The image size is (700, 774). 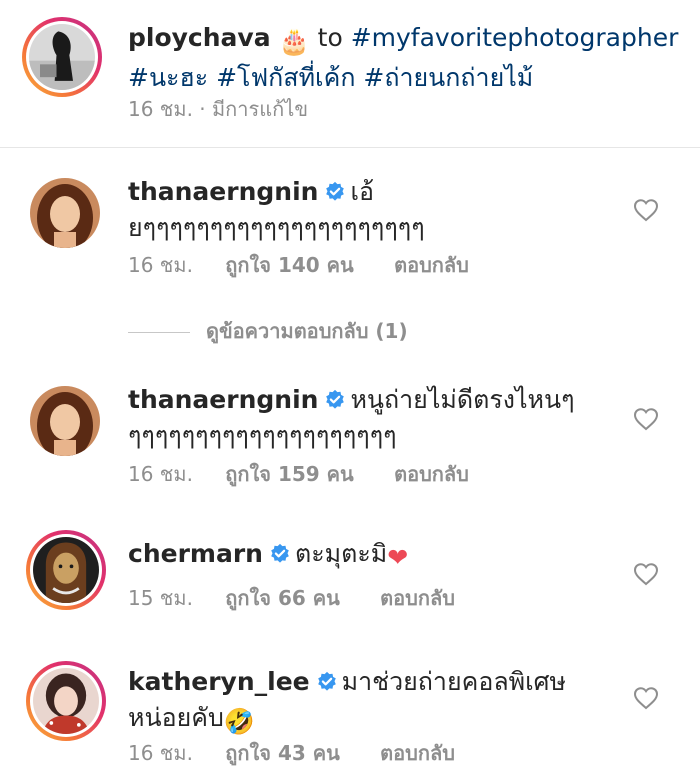 What do you see at coordinates (260, 109) in the screenshot?
I see `caption-edited: มีการแก้ไข` at bounding box center [260, 109].